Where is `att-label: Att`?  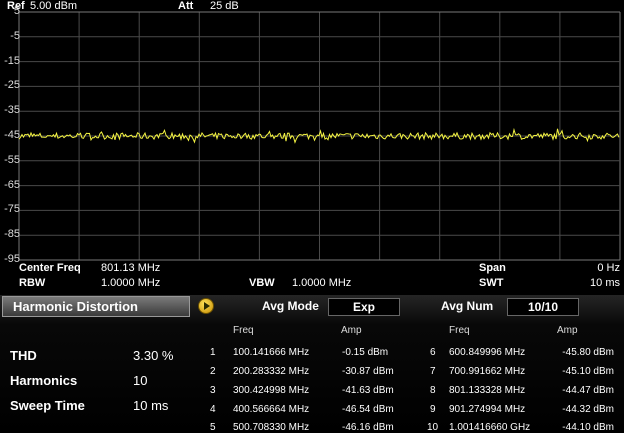
att-label: Att is located at coordinates (186, 6).